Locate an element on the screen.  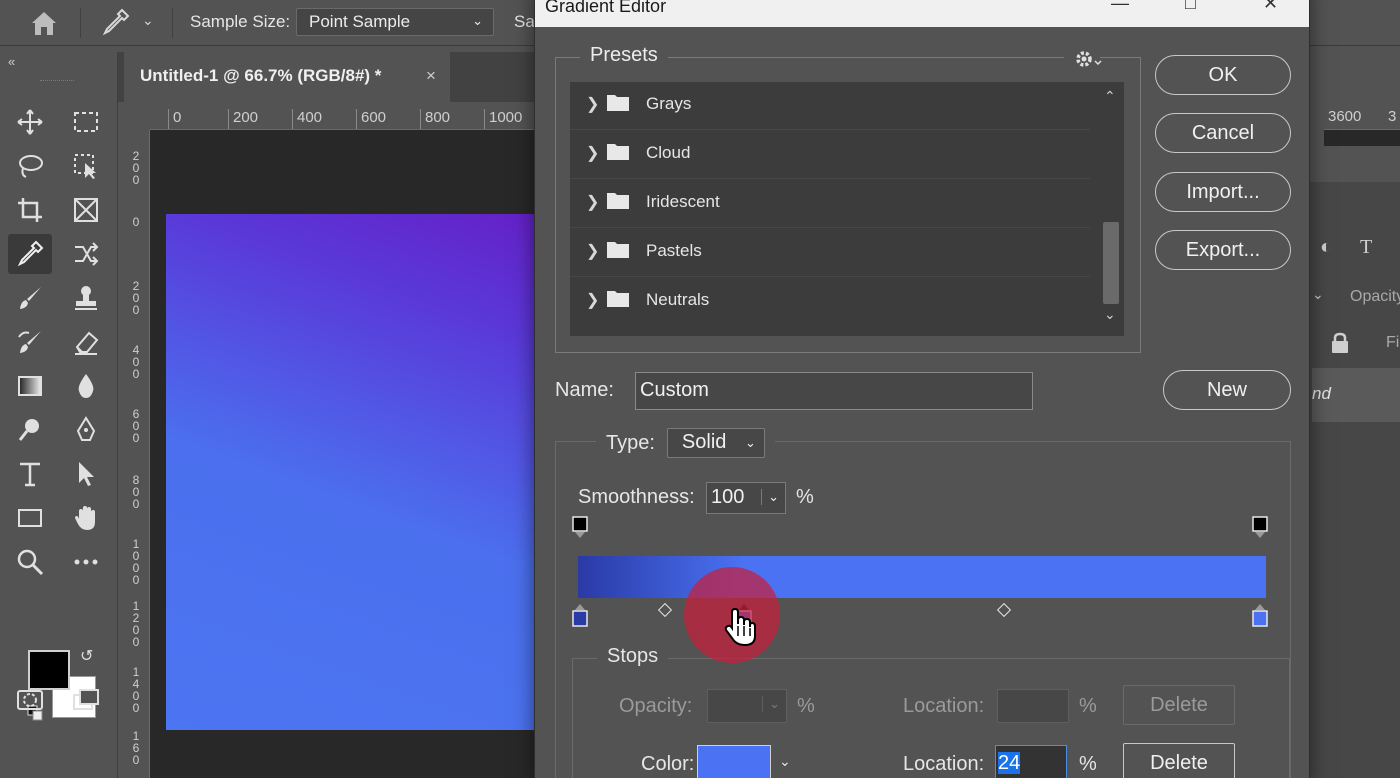
move-tool-icon is located at coordinates (30, 122).